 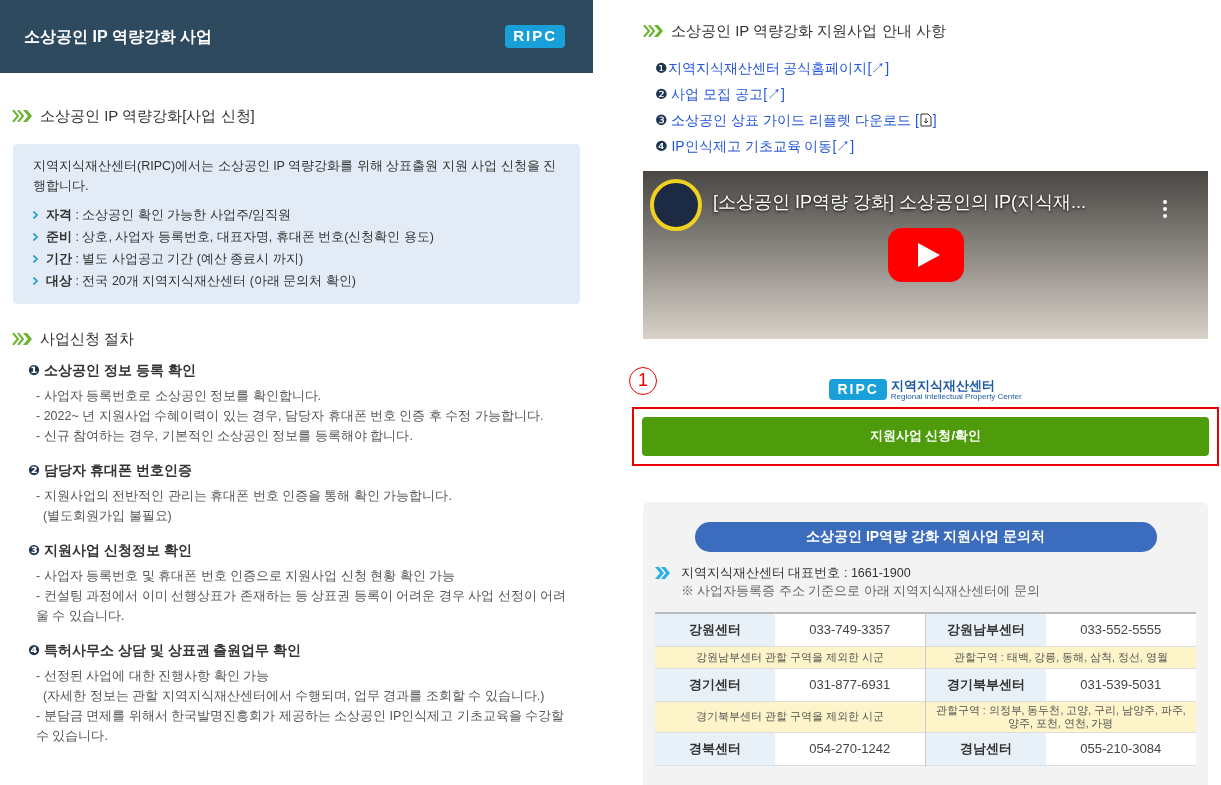 I want to click on phone-number: 033-552-5555, so click(x=1120, y=629).